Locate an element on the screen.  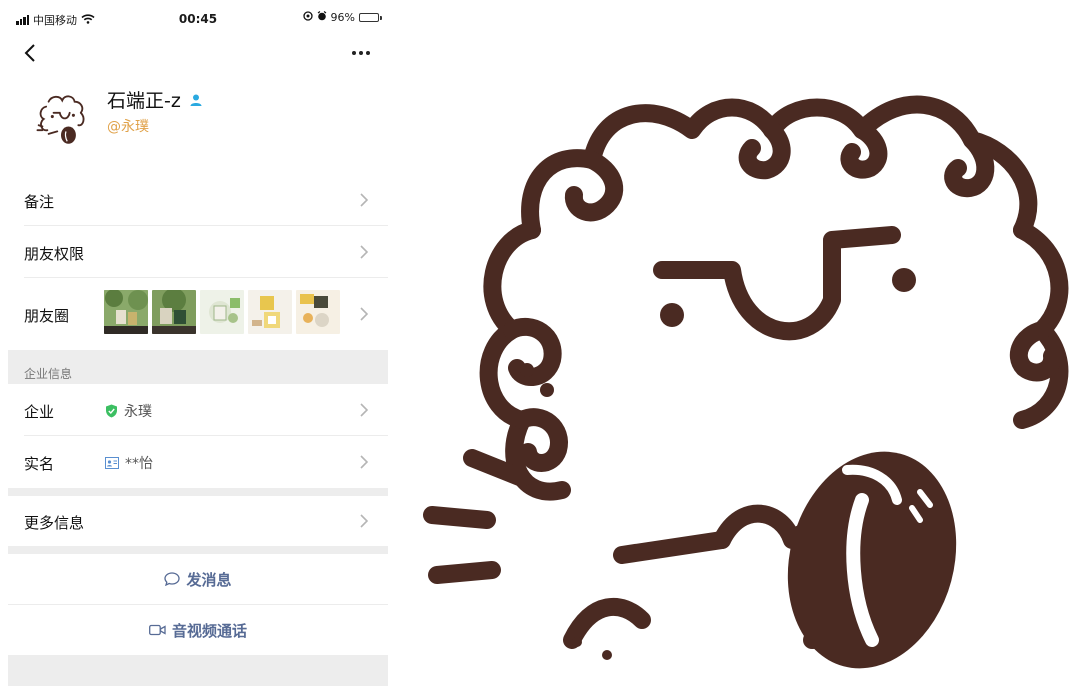
remark-label: 备注 is located at coordinates (39, 202).